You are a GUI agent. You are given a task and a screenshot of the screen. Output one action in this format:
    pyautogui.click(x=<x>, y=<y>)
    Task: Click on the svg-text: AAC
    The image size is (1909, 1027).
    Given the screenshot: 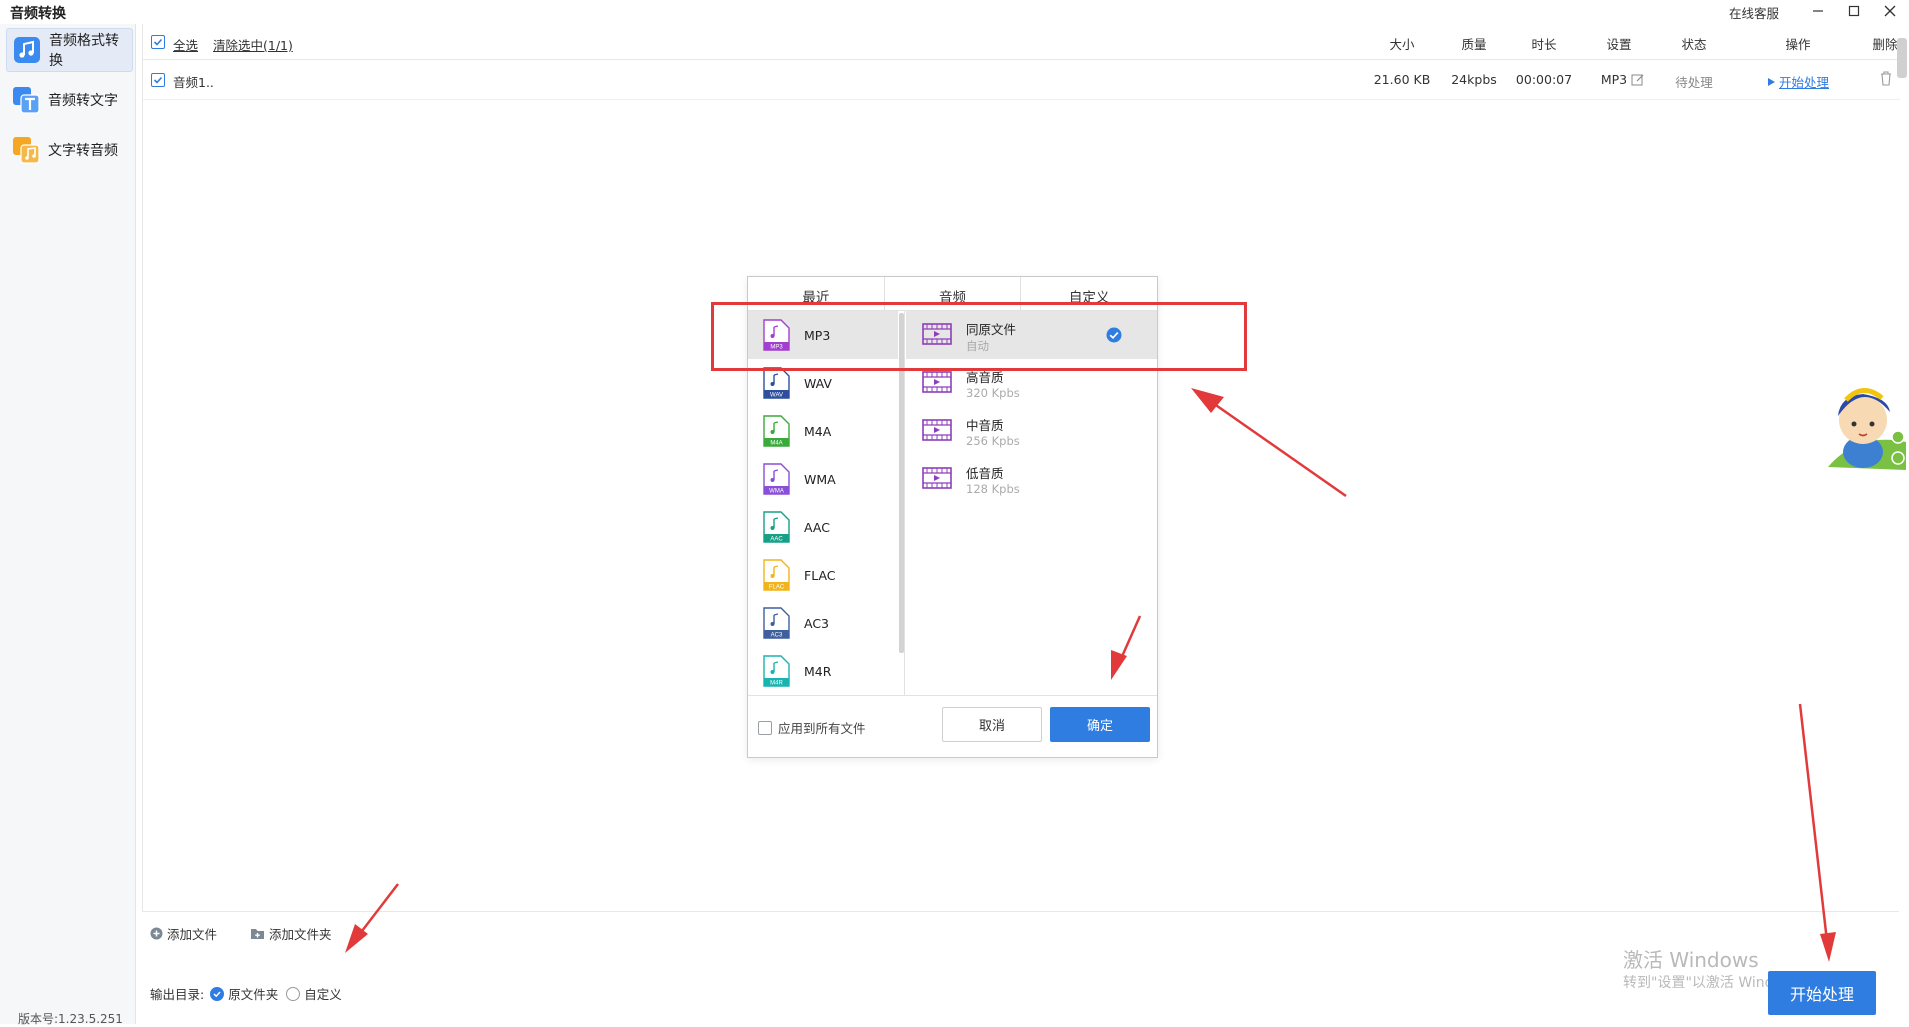 What is the action you would take?
    pyautogui.click(x=776, y=540)
    